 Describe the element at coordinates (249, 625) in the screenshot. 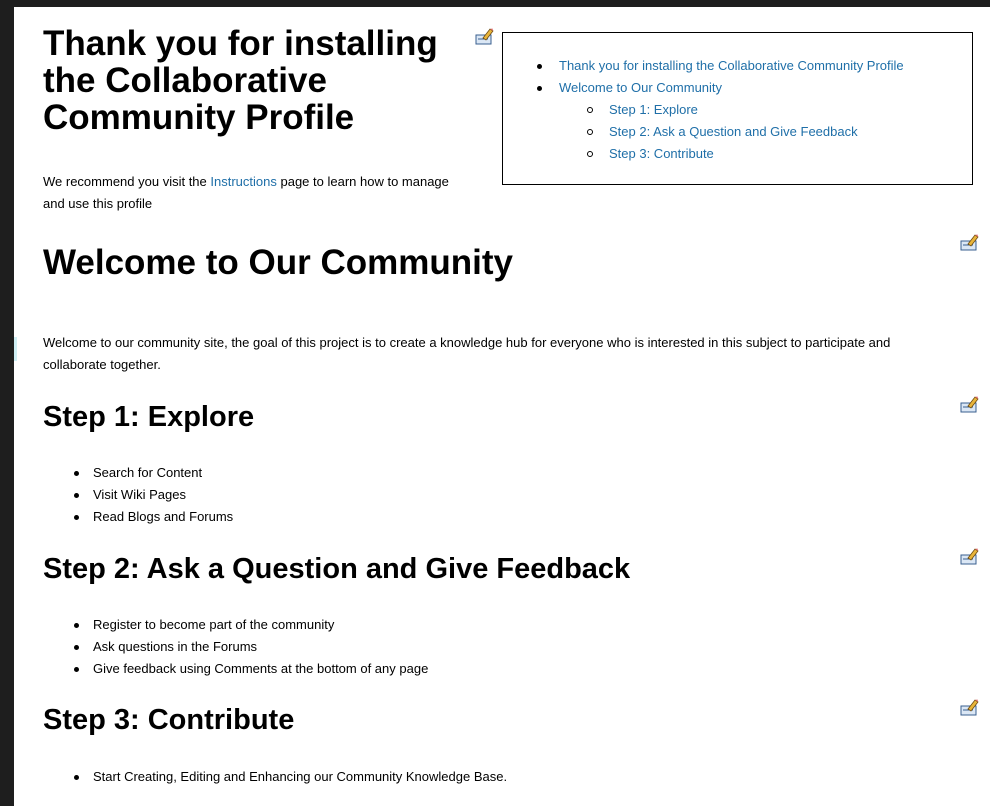

I see `list-item: Register to become part of the community` at that location.